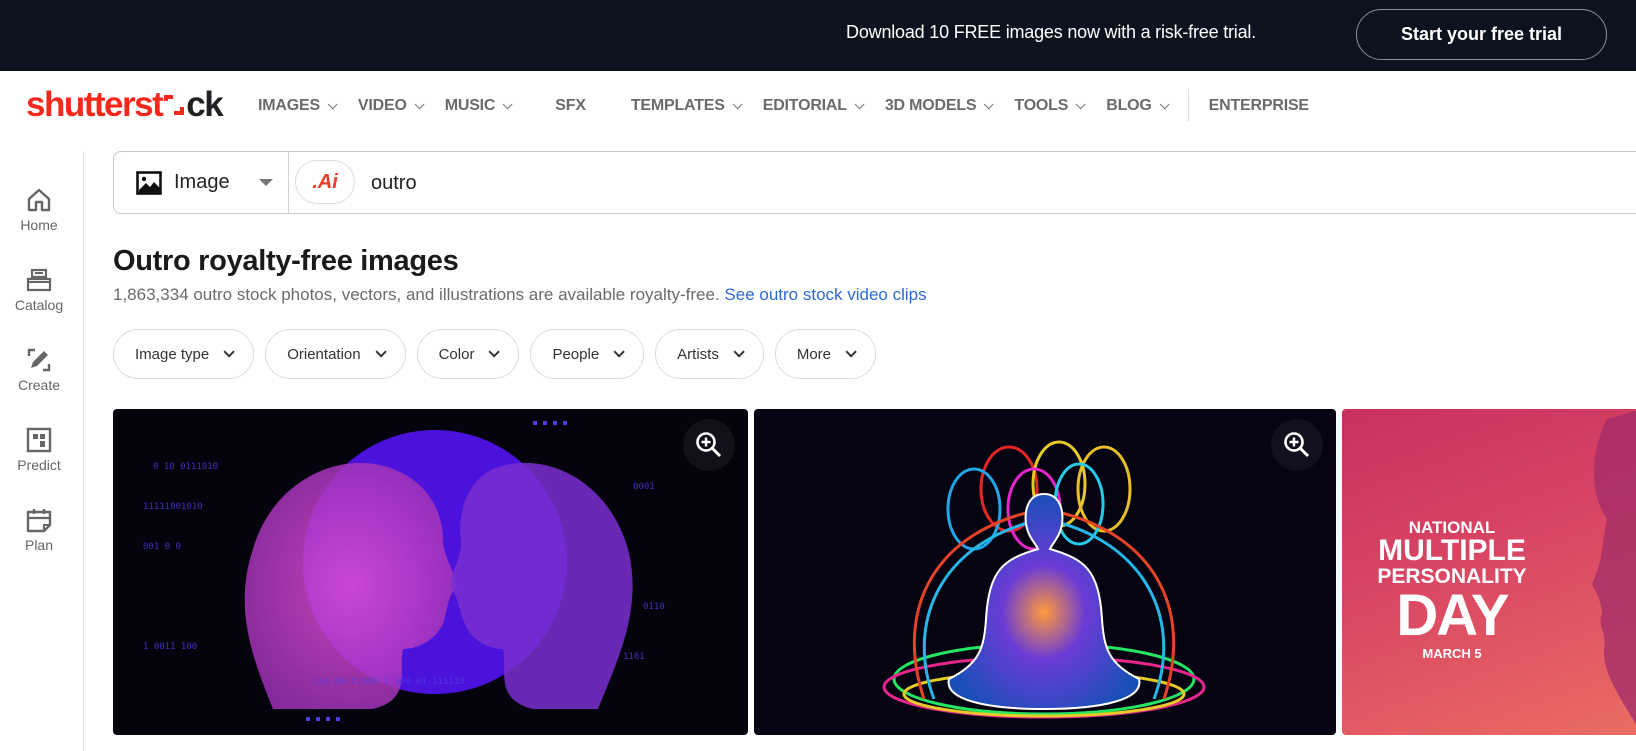 This screenshot has width=1636, height=751. What do you see at coordinates (479, 106) in the screenshot?
I see `nav-music: MUSIC` at bounding box center [479, 106].